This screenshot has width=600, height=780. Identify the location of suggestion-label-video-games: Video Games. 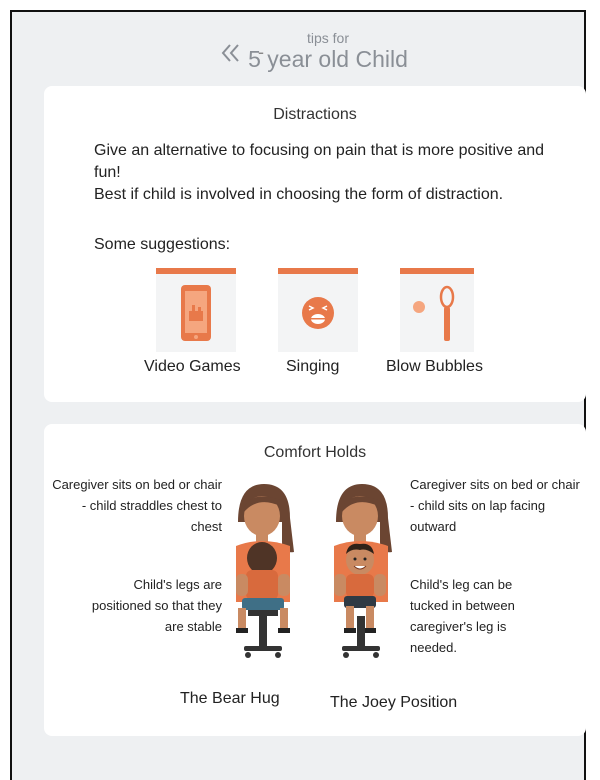
(192, 366).